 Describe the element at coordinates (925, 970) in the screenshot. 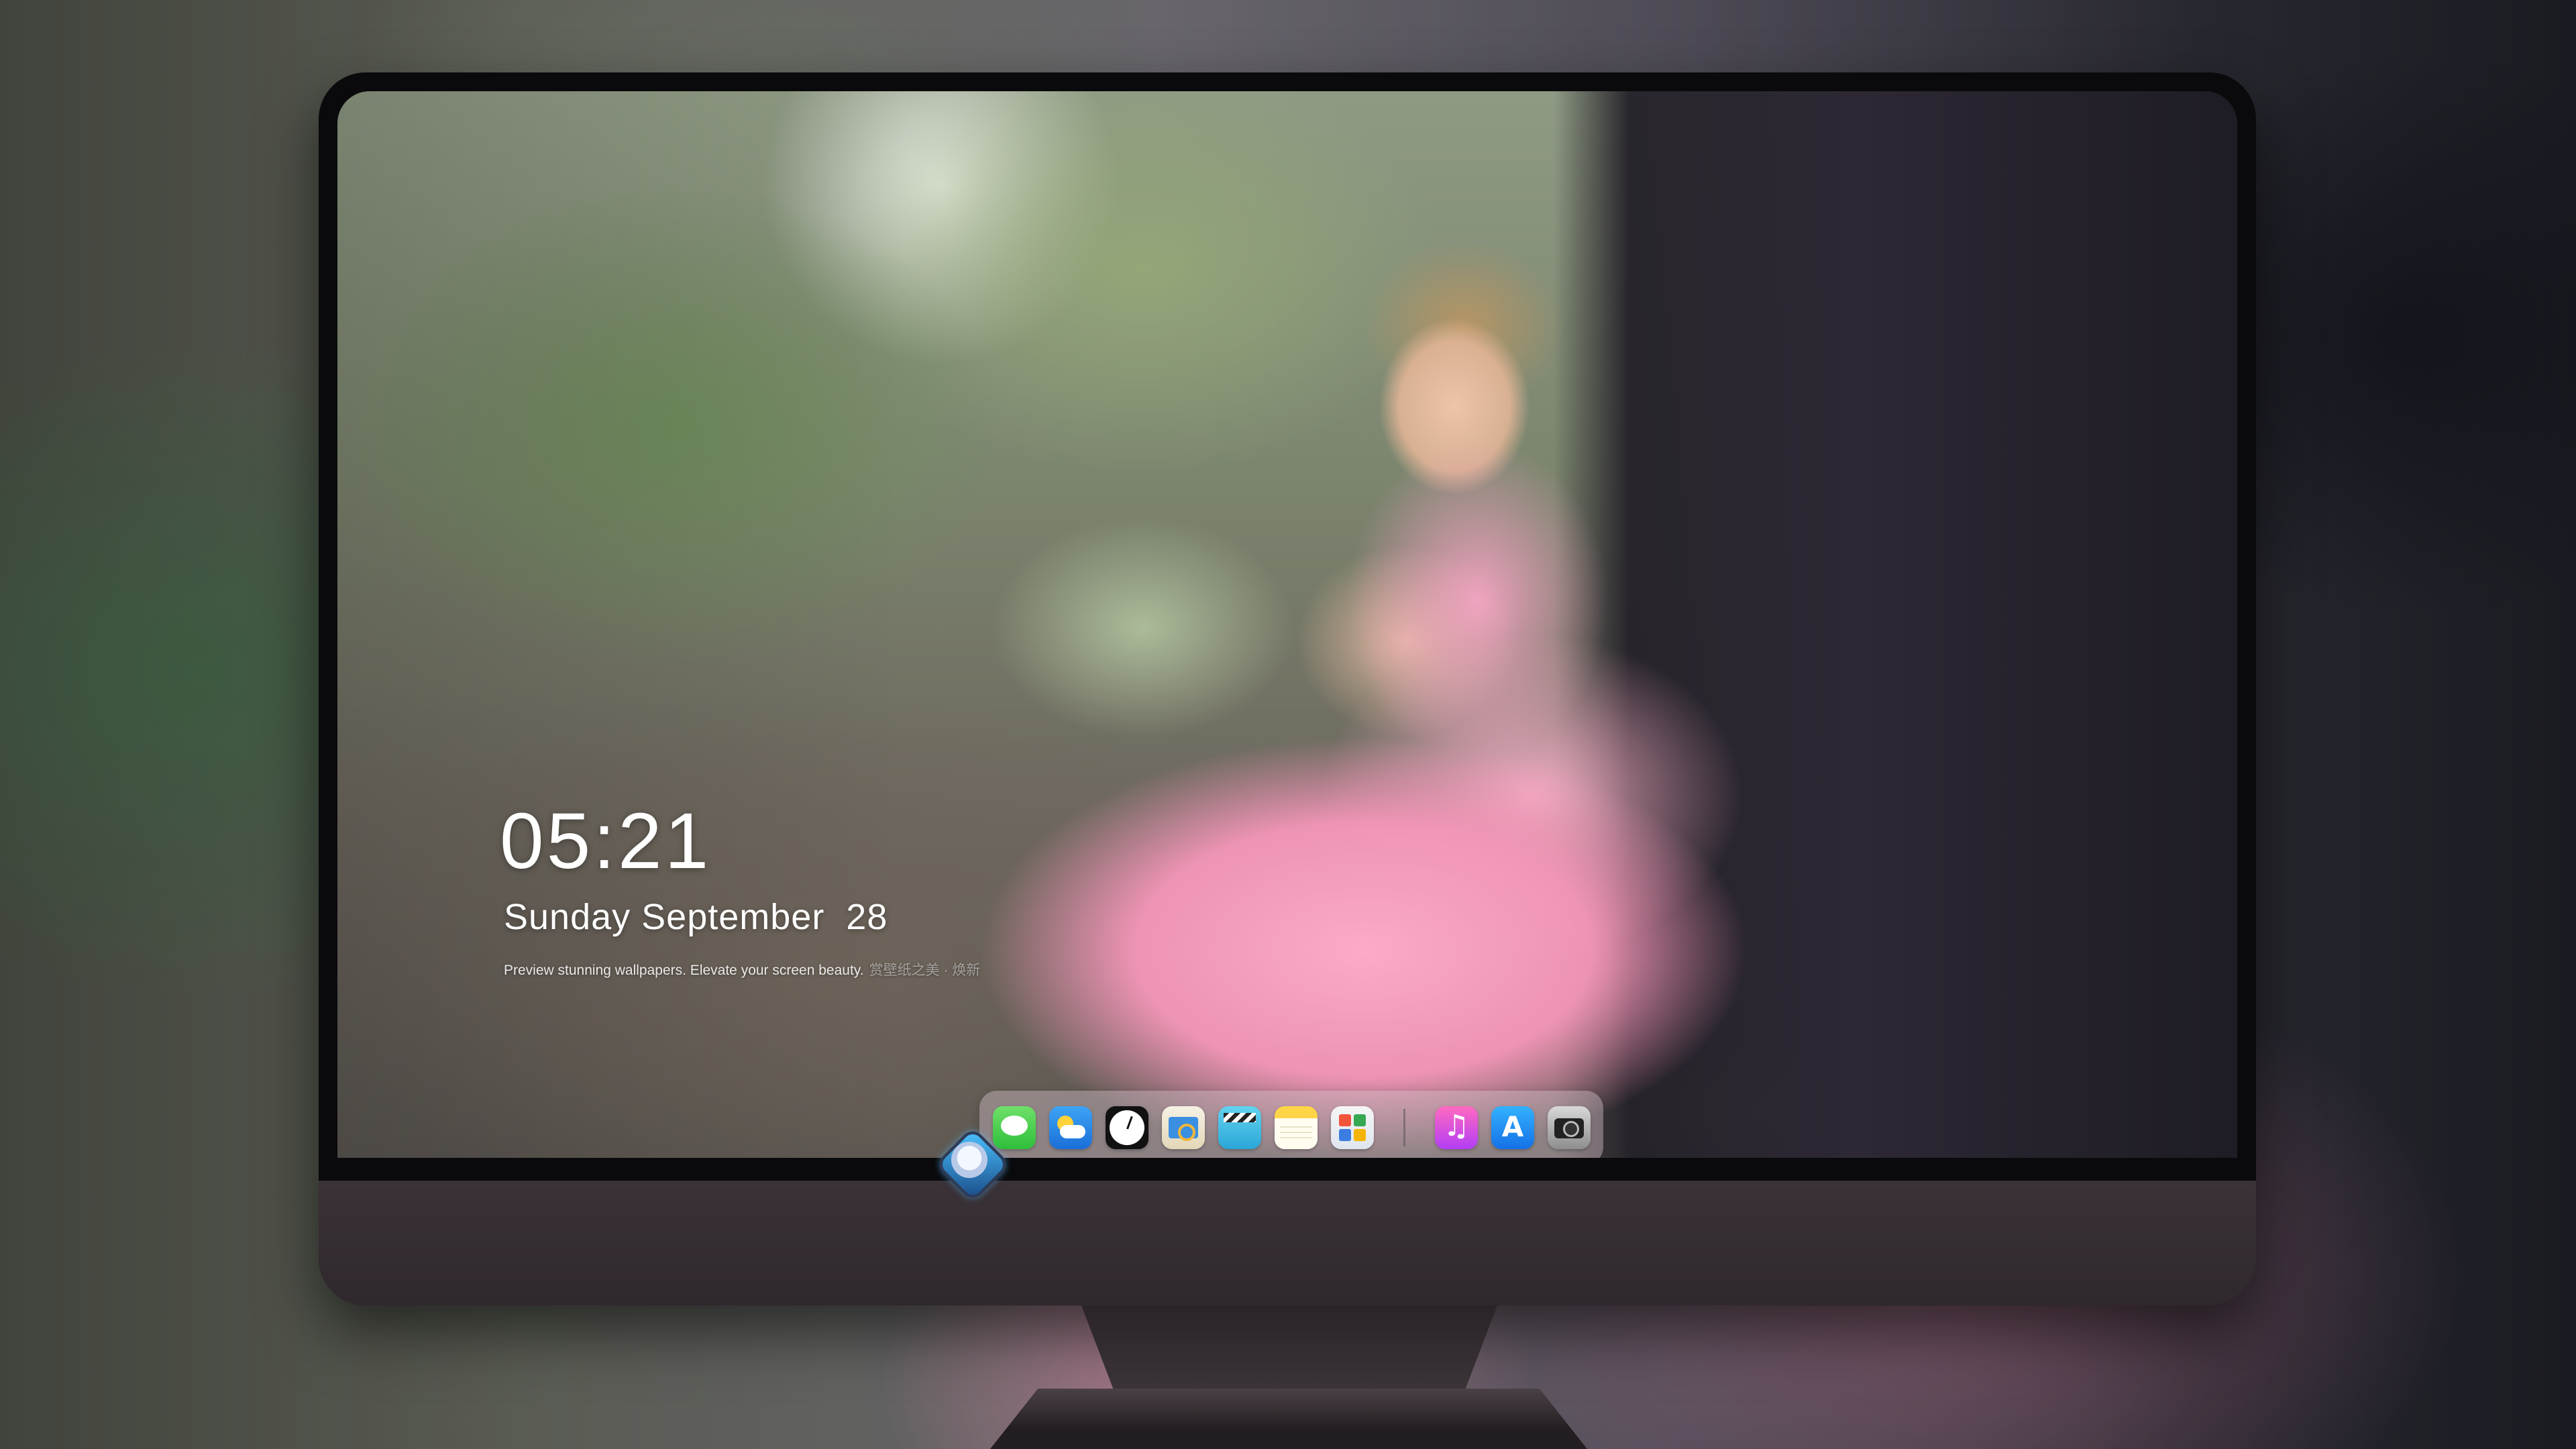

I see `caption-faded-text: 赏壁纸之美 · 焕新` at that location.